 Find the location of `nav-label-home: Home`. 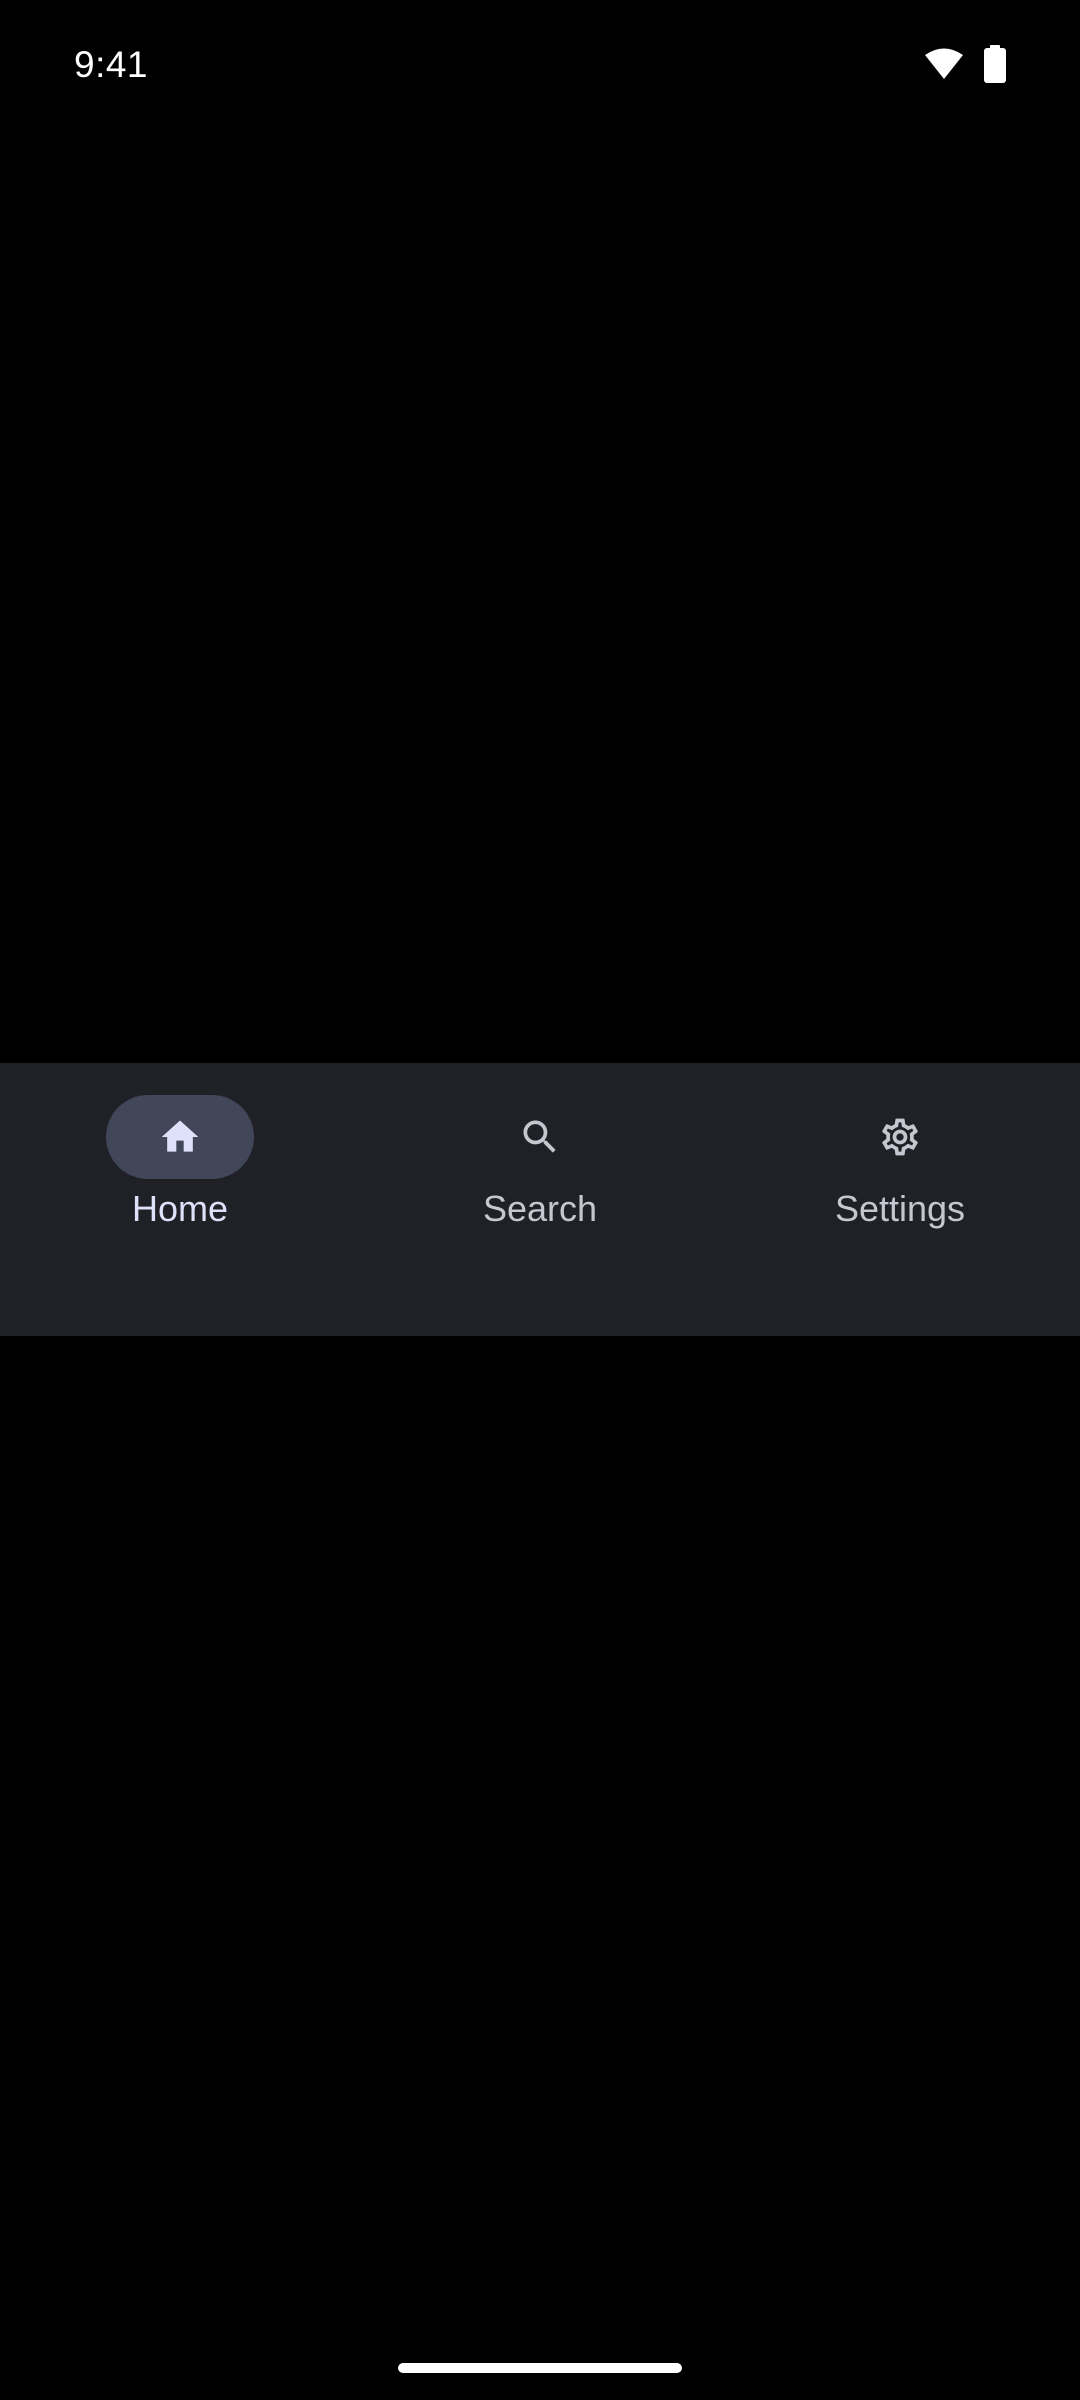

nav-label-home: Home is located at coordinates (180, 1208).